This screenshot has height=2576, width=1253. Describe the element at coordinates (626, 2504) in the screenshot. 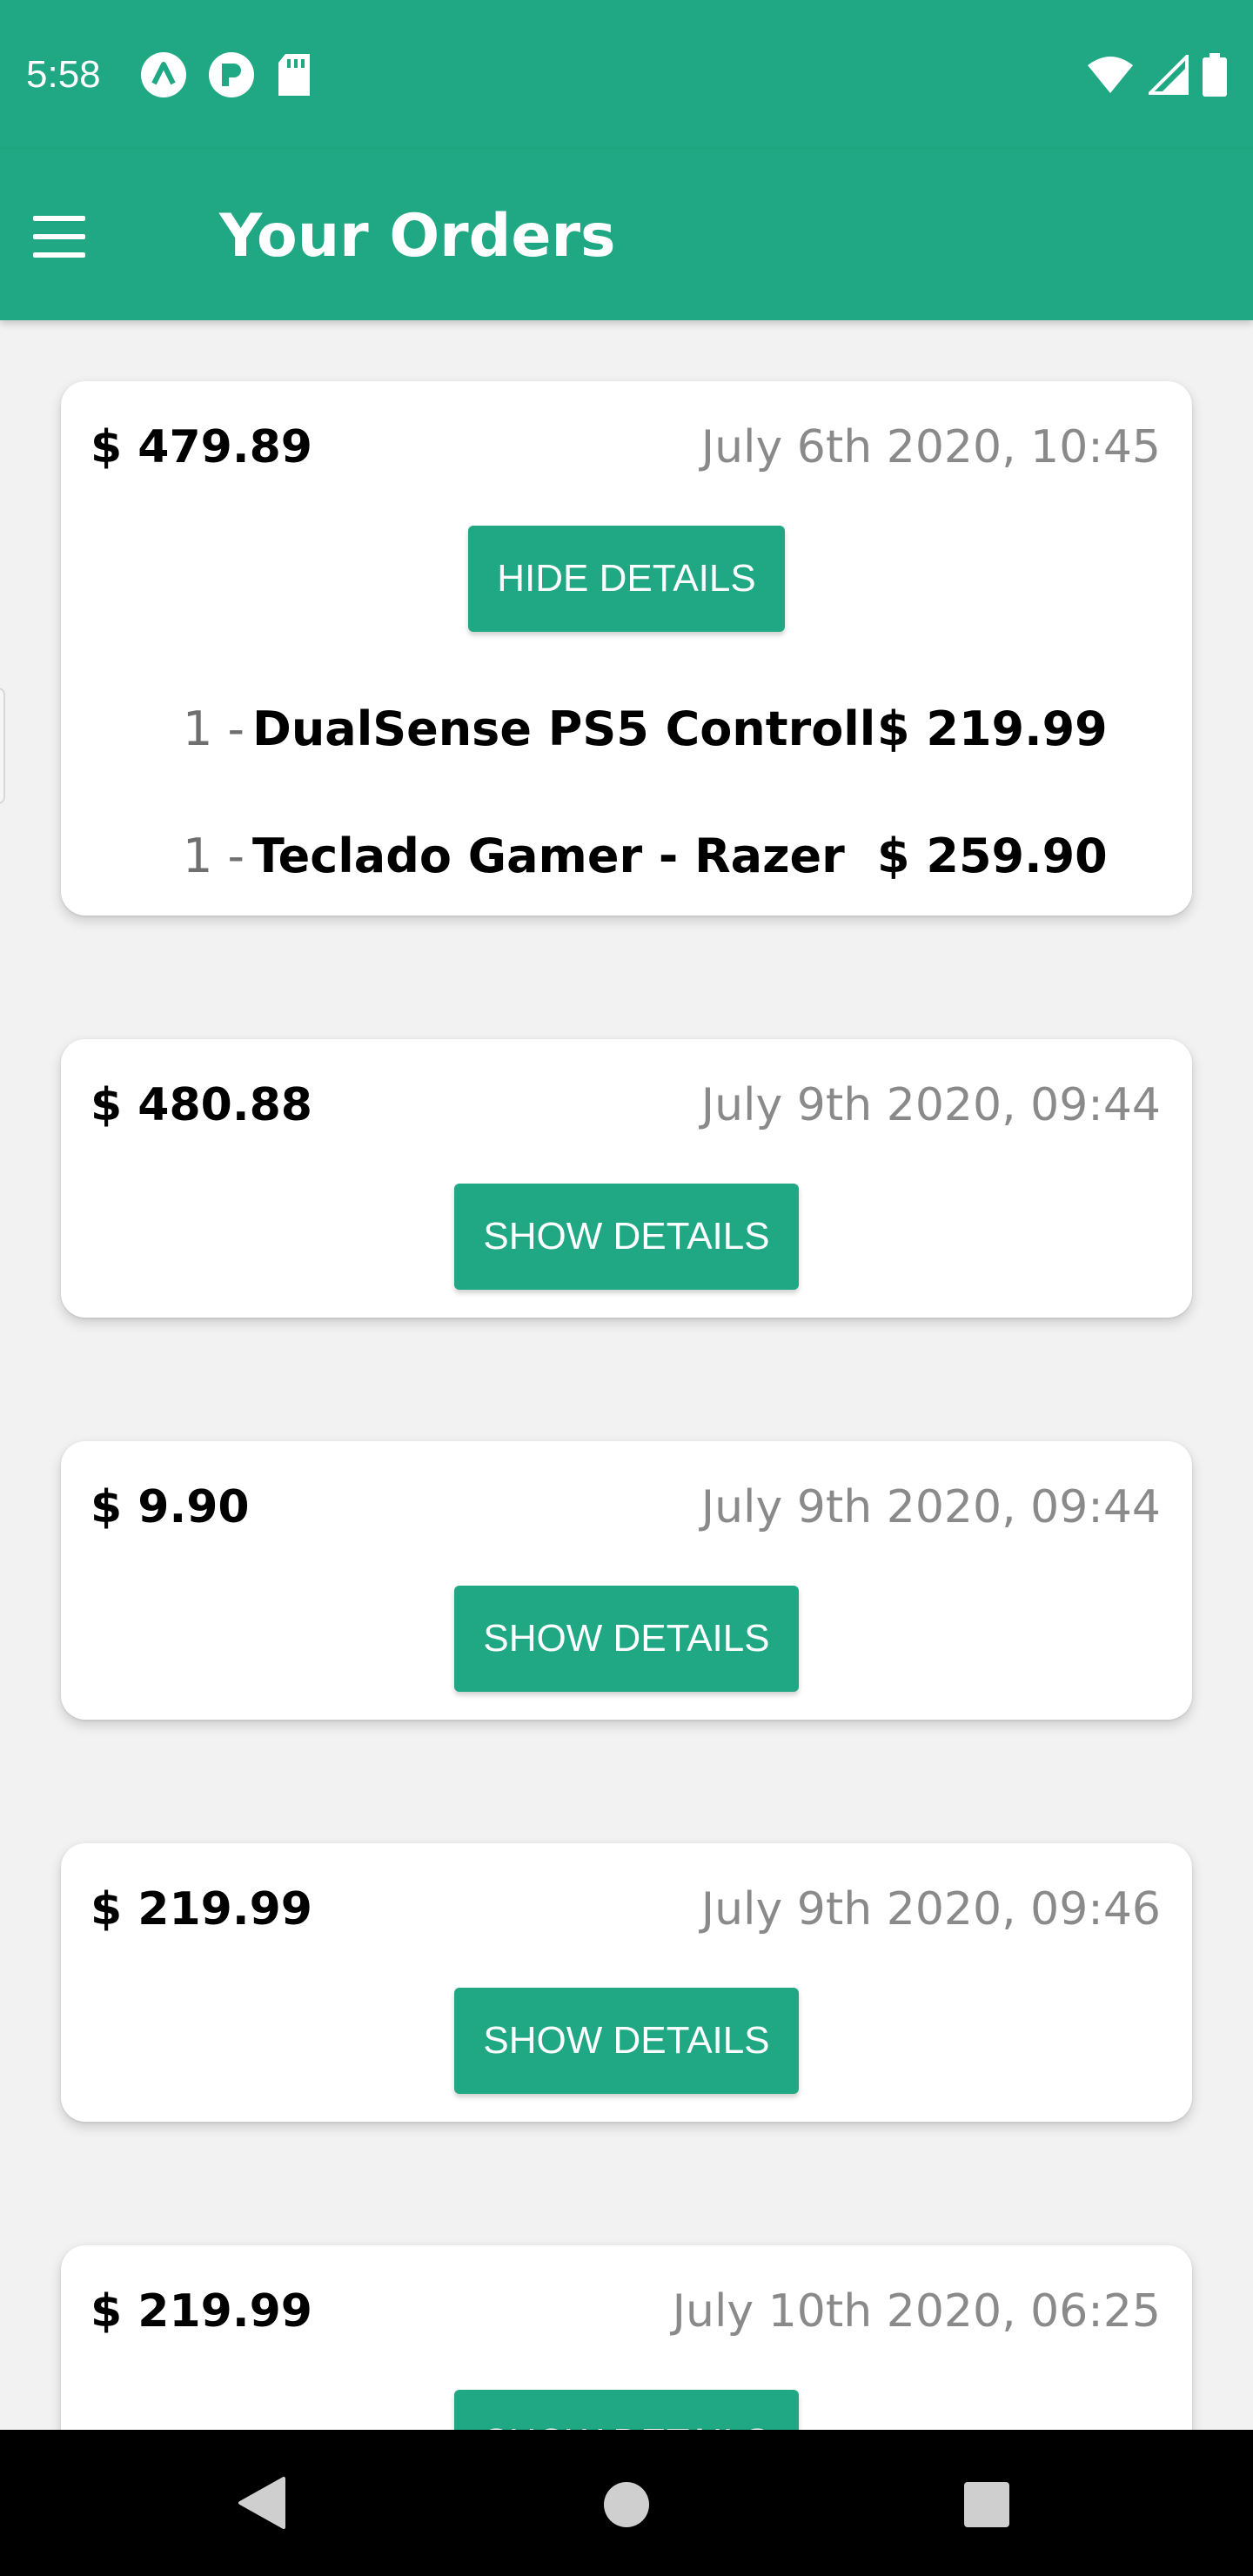

I see `home-icon` at that location.